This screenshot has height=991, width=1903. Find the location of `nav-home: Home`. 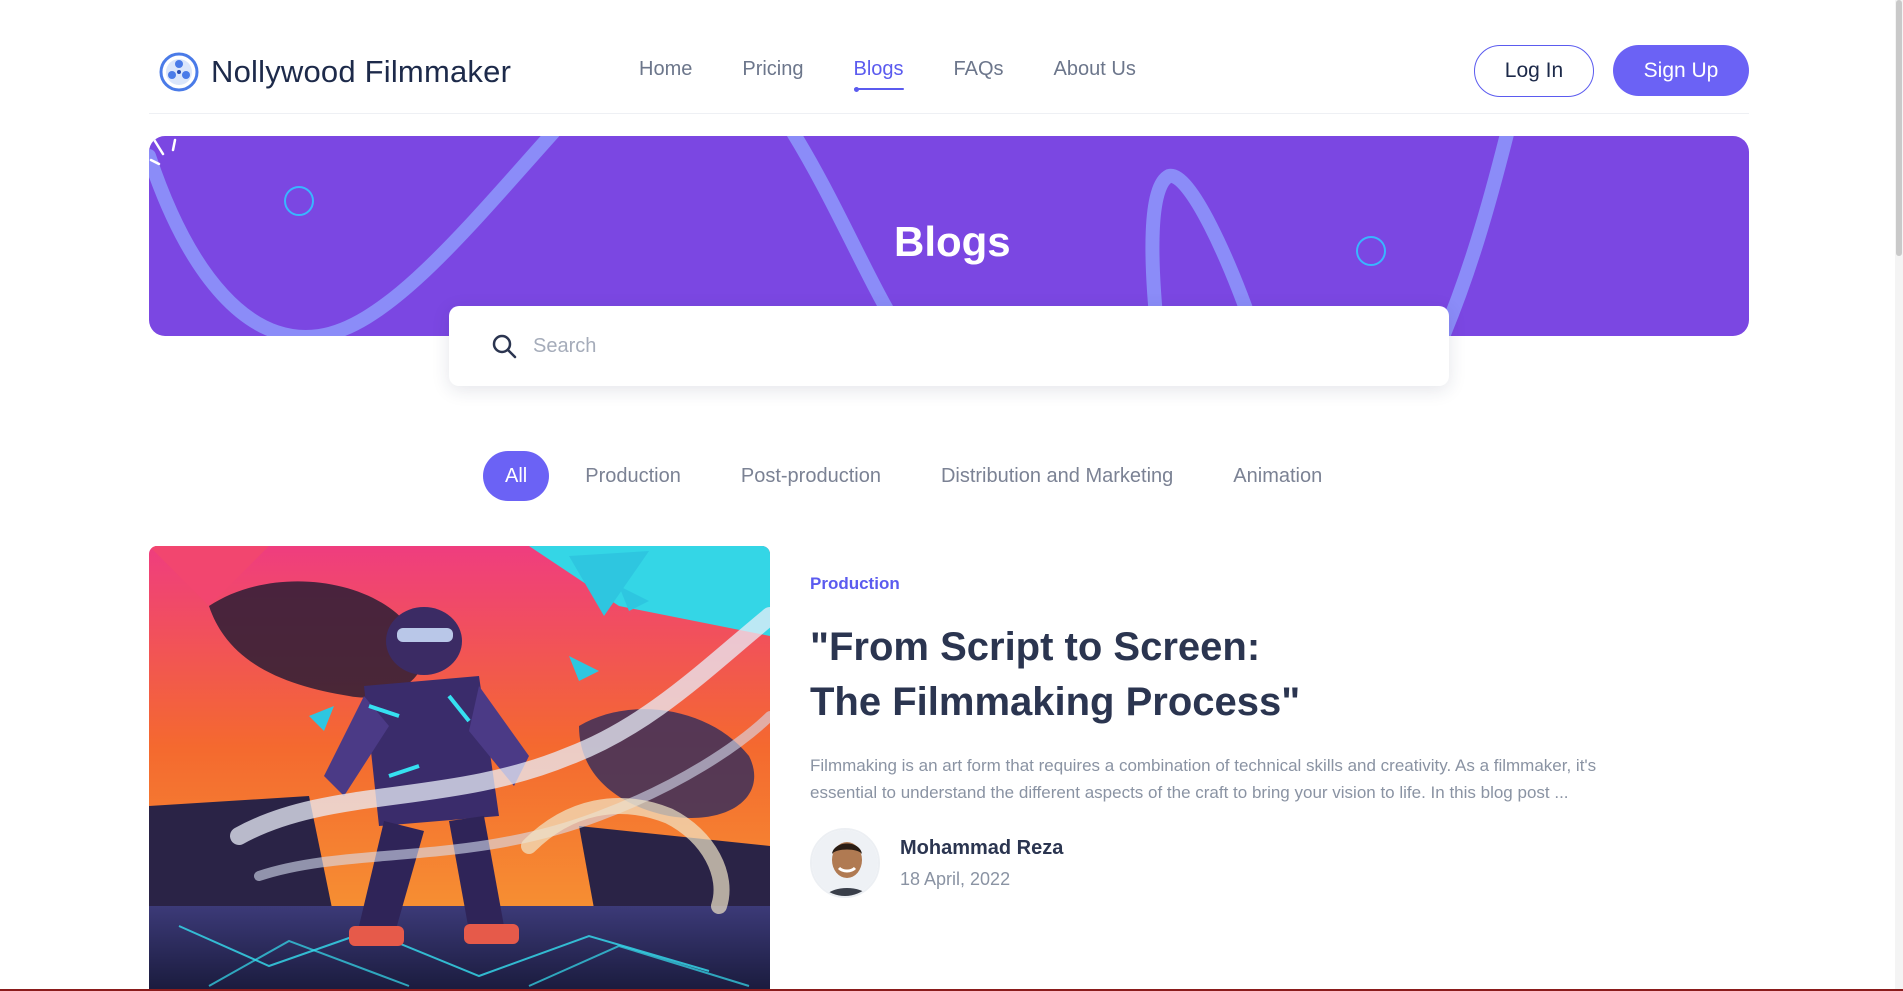

nav-home: Home is located at coordinates (665, 69).